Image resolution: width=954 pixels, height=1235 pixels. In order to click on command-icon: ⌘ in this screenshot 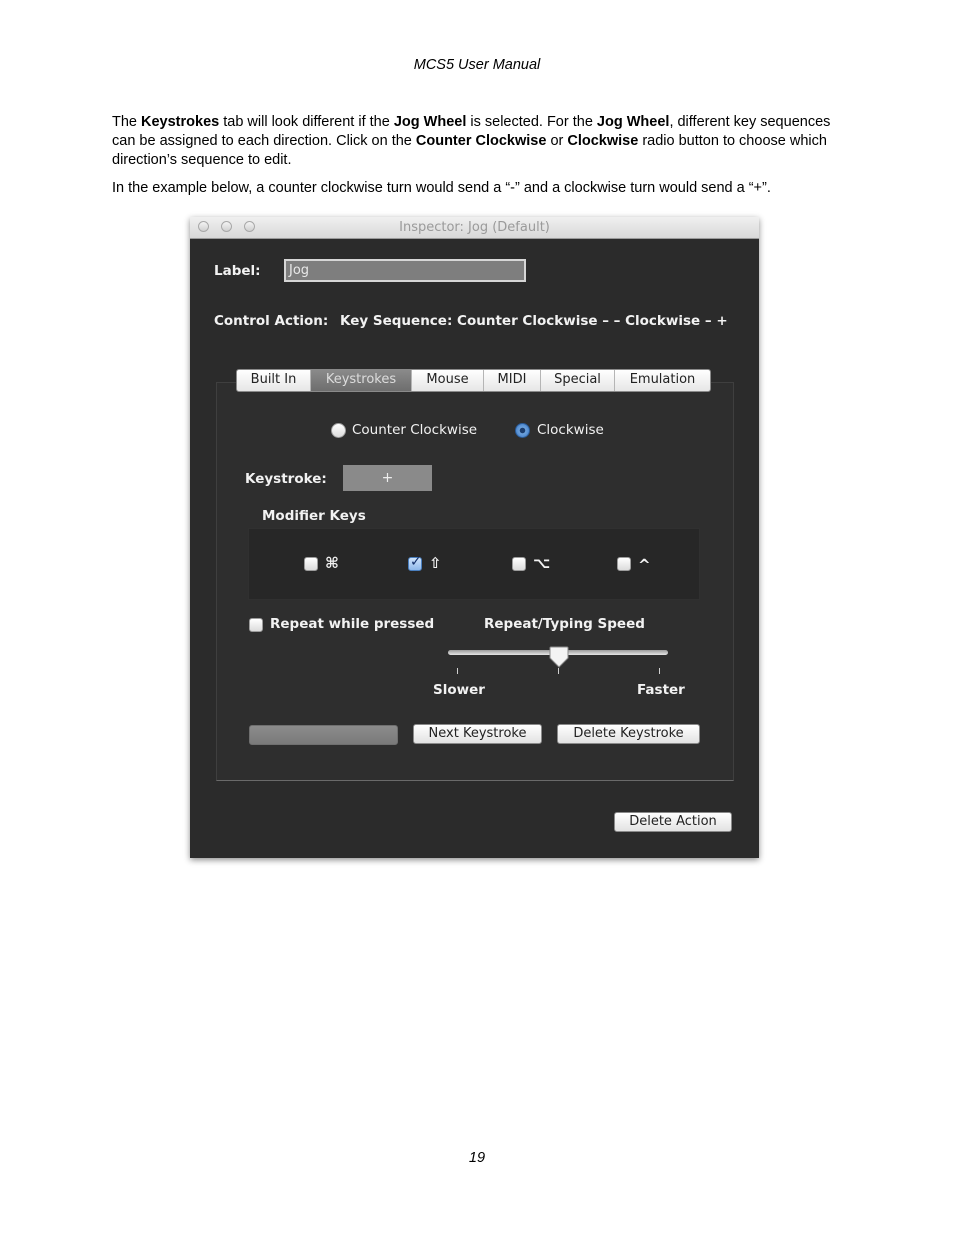, I will do `click(332, 563)`.